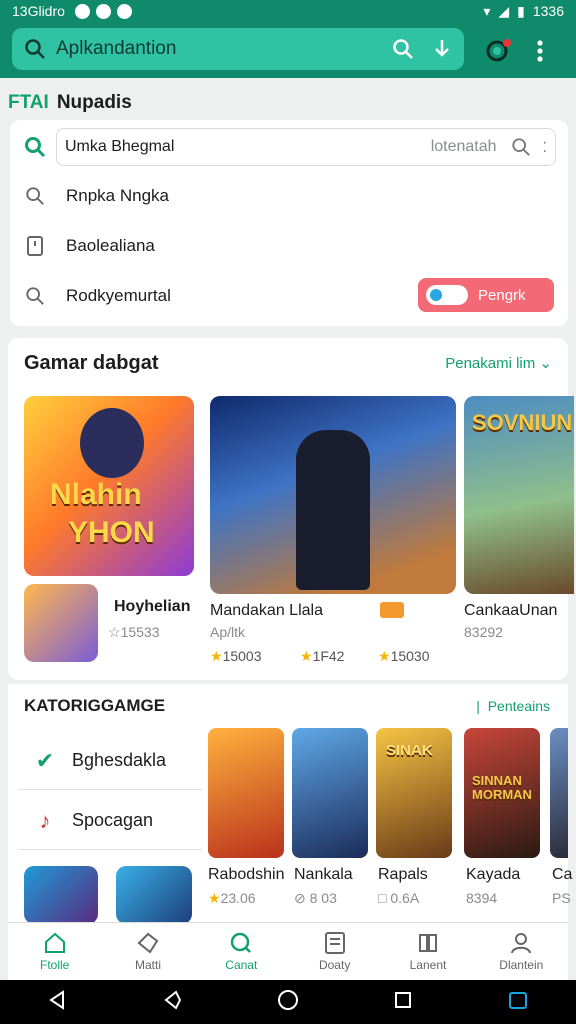 Image resolution: width=576 pixels, height=1024 pixels. I want to click on status-right: ▾ ◢ ▮ 1336, so click(523, 11).